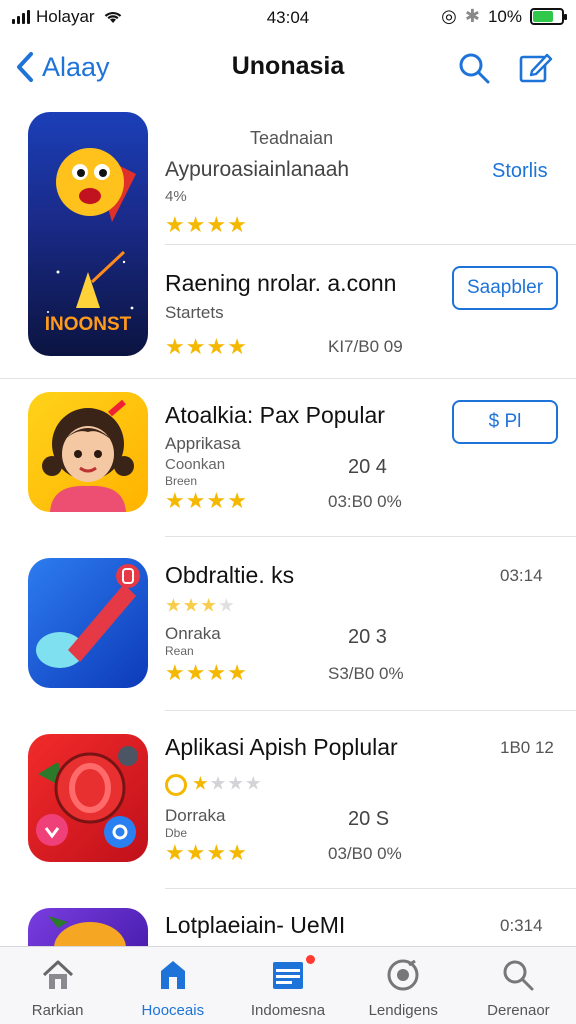  What do you see at coordinates (472, 16) in the screenshot?
I see `bluetooth-icon: ✱` at bounding box center [472, 16].